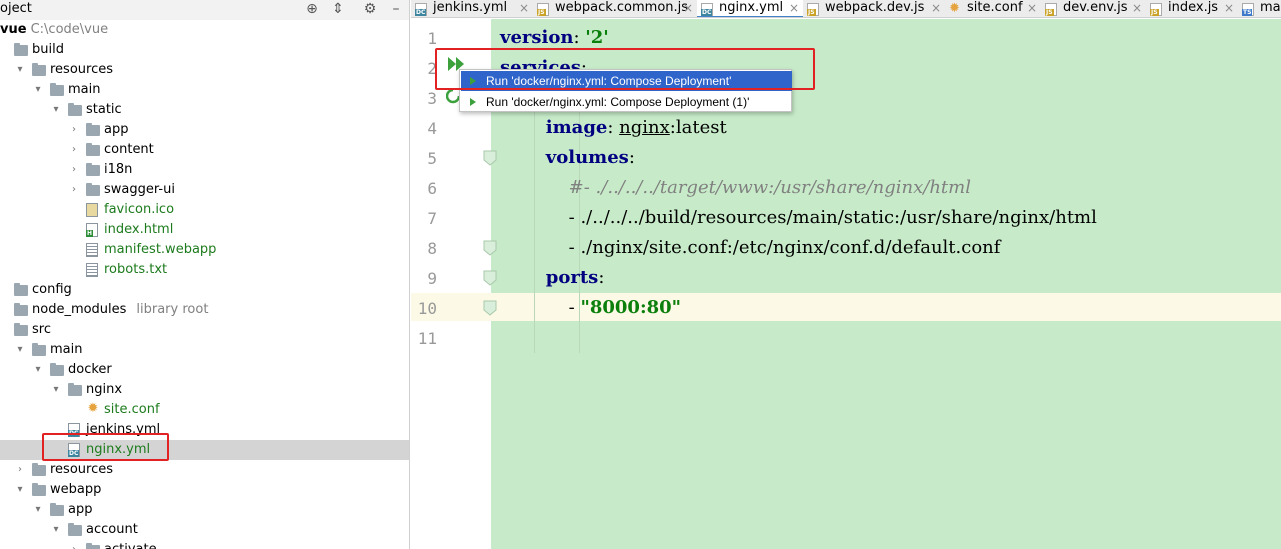 The width and height of the screenshot is (1281, 549). Describe the element at coordinates (567, 158) in the screenshot. I see `code-line: volumes:` at that location.